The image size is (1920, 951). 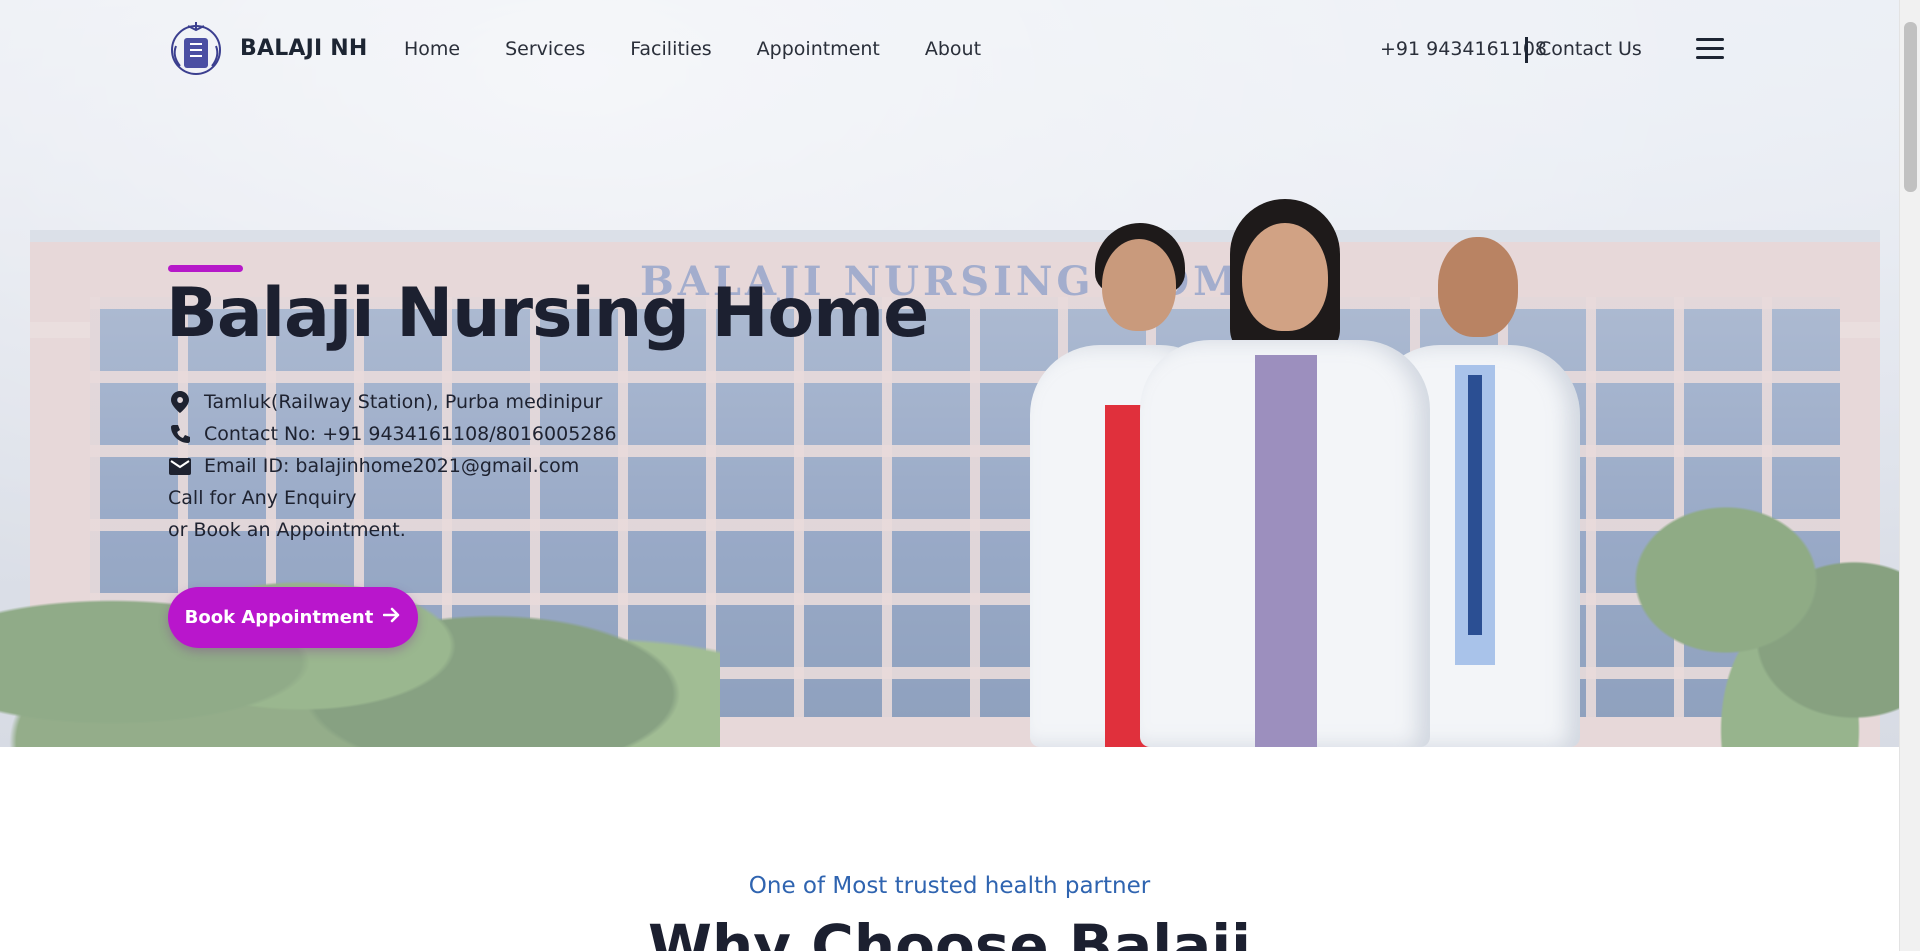 What do you see at coordinates (432, 49) in the screenshot?
I see `nav-home: Home` at bounding box center [432, 49].